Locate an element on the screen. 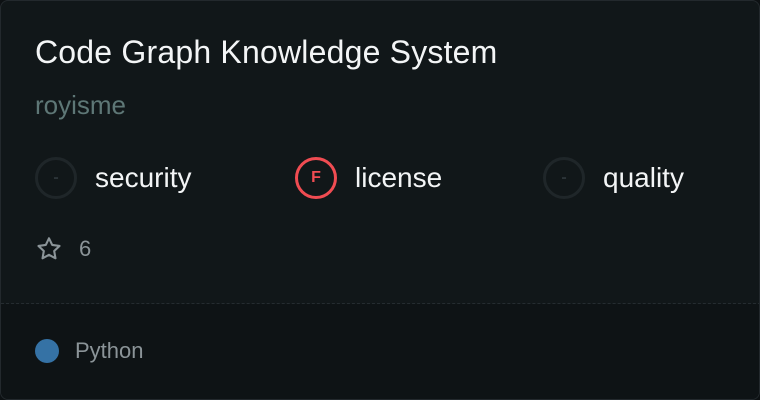  star-count: 6 is located at coordinates (63, 249).